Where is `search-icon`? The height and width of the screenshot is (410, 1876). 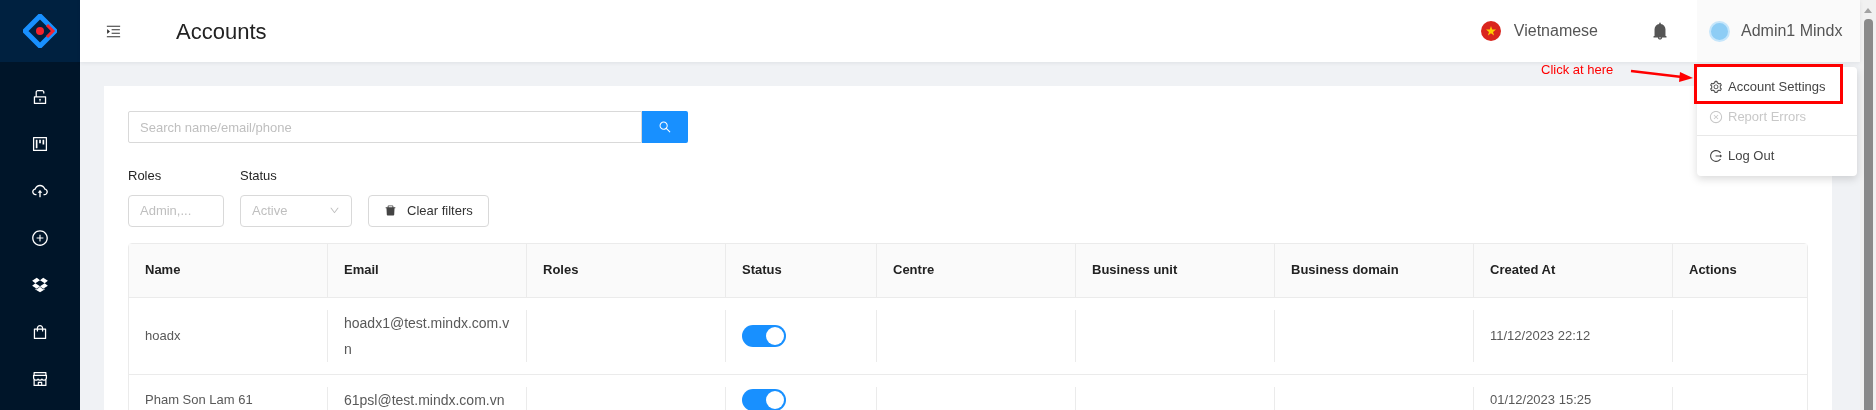 search-icon is located at coordinates (665, 127).